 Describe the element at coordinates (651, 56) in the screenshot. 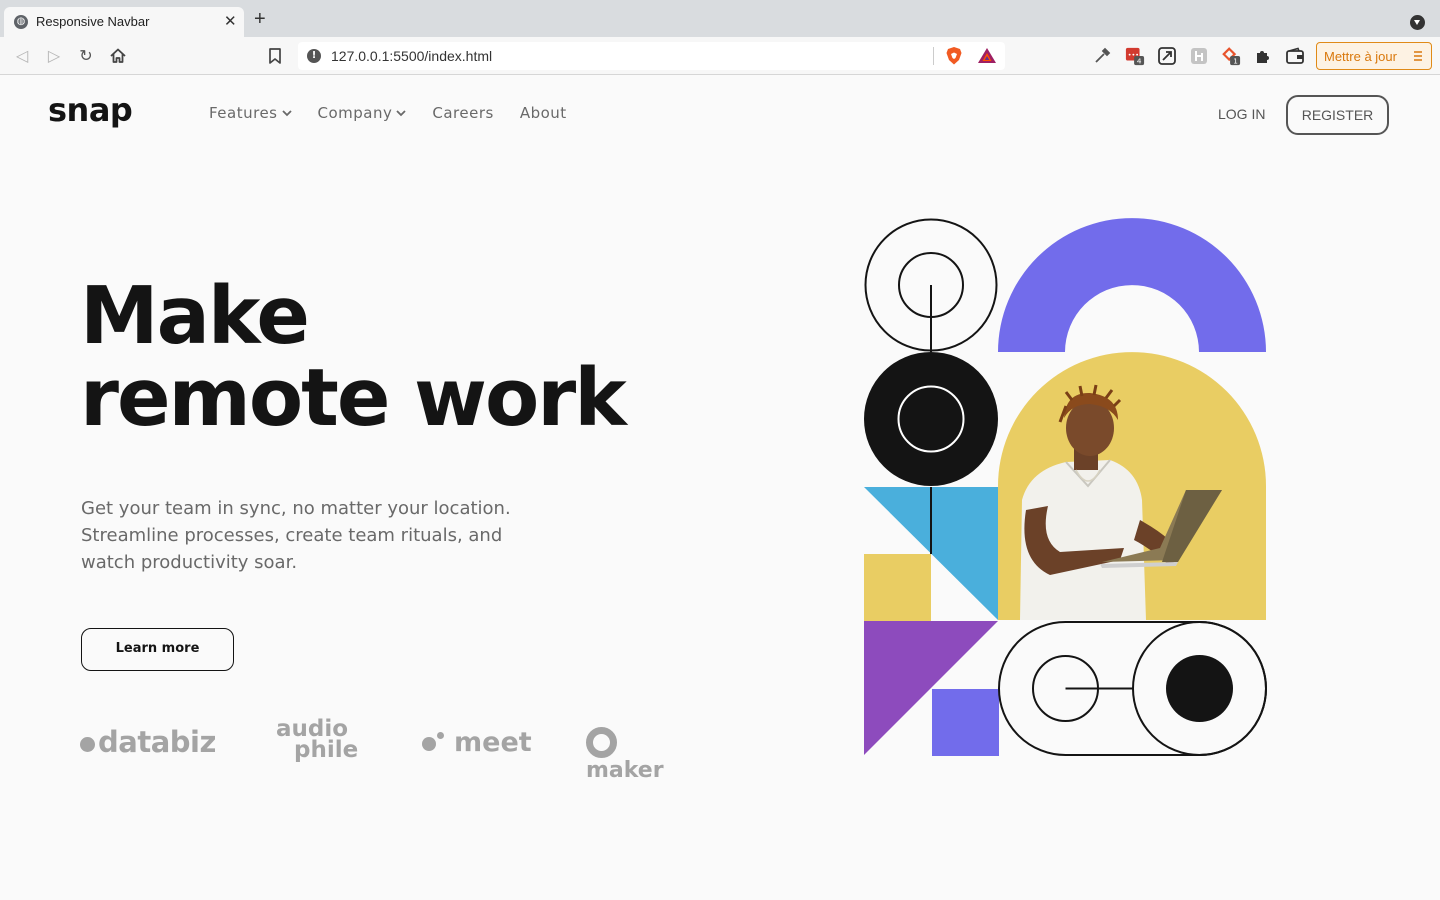

I see `address-bar: ! 127.0.0.1:5500/index.html` at that location.